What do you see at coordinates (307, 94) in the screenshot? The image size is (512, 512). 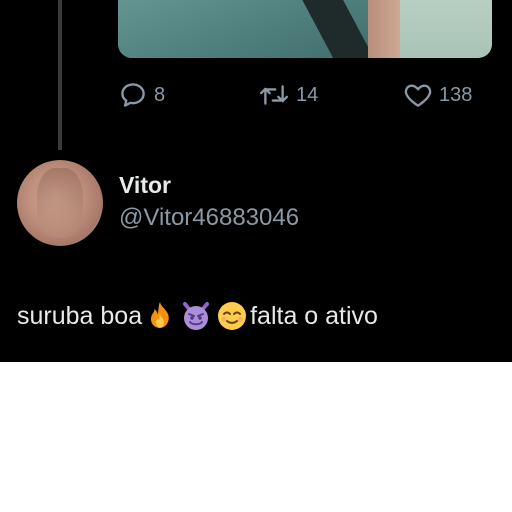 I see `retweet-count: 14` at bounding box center [307, 94].